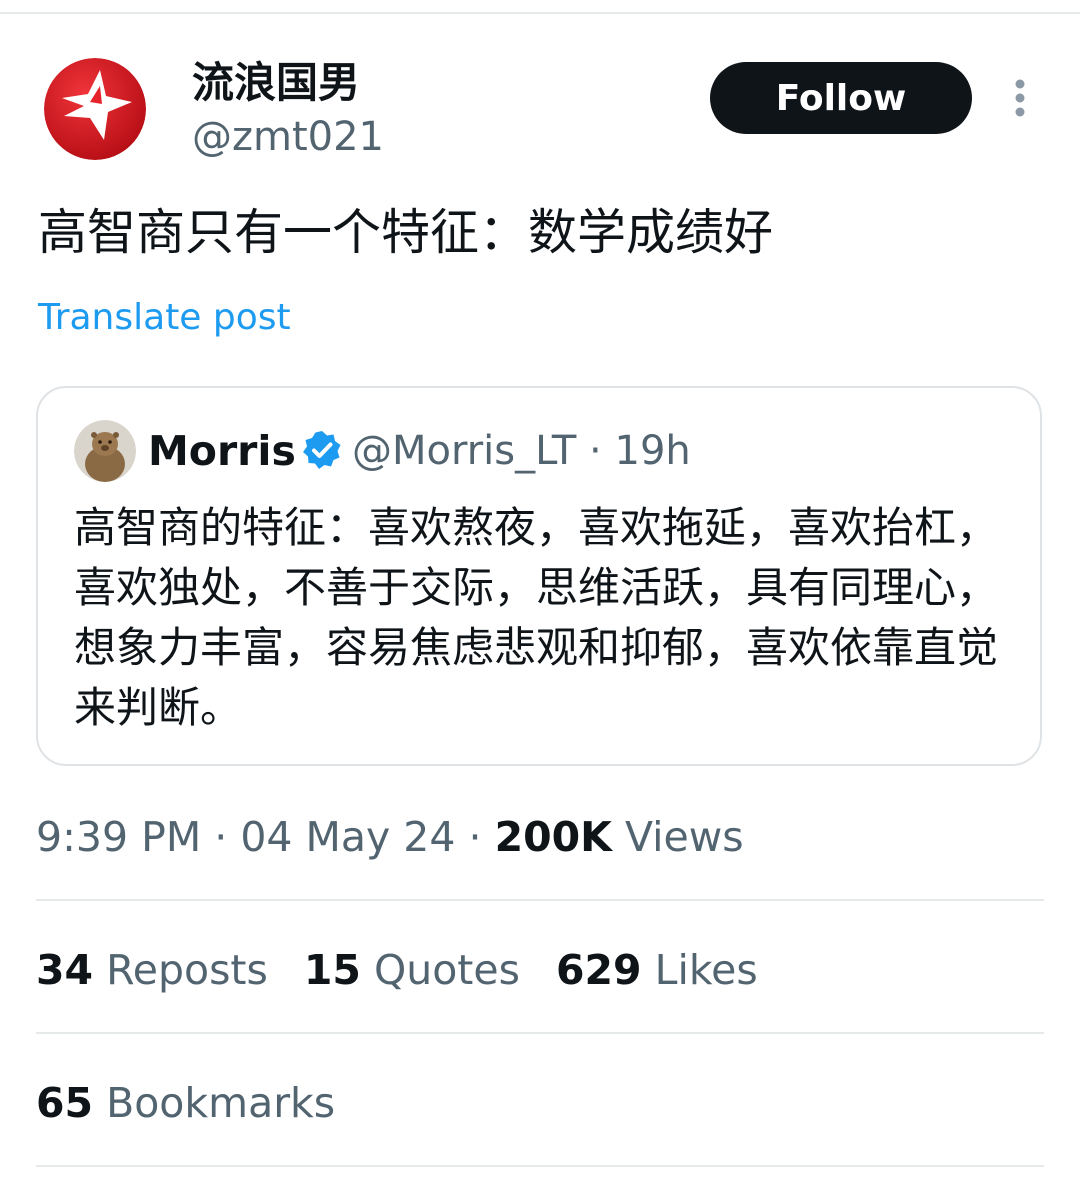 The image size is (1080, 1199). What do you see at coordinates (214, 1103) in the screenshot?
I see `bookmarks-label: Bookmarks` at bounding box center [214, 1103].